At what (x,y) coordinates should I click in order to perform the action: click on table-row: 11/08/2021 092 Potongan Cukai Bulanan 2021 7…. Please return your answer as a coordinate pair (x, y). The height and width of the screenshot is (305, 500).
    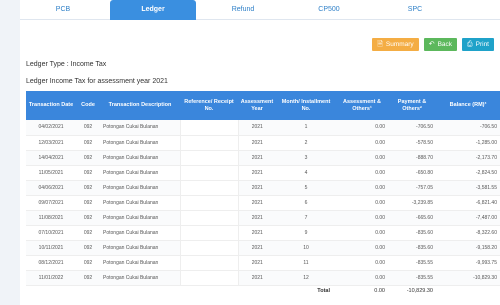
    Looking at the image, I should click on (263, 218).